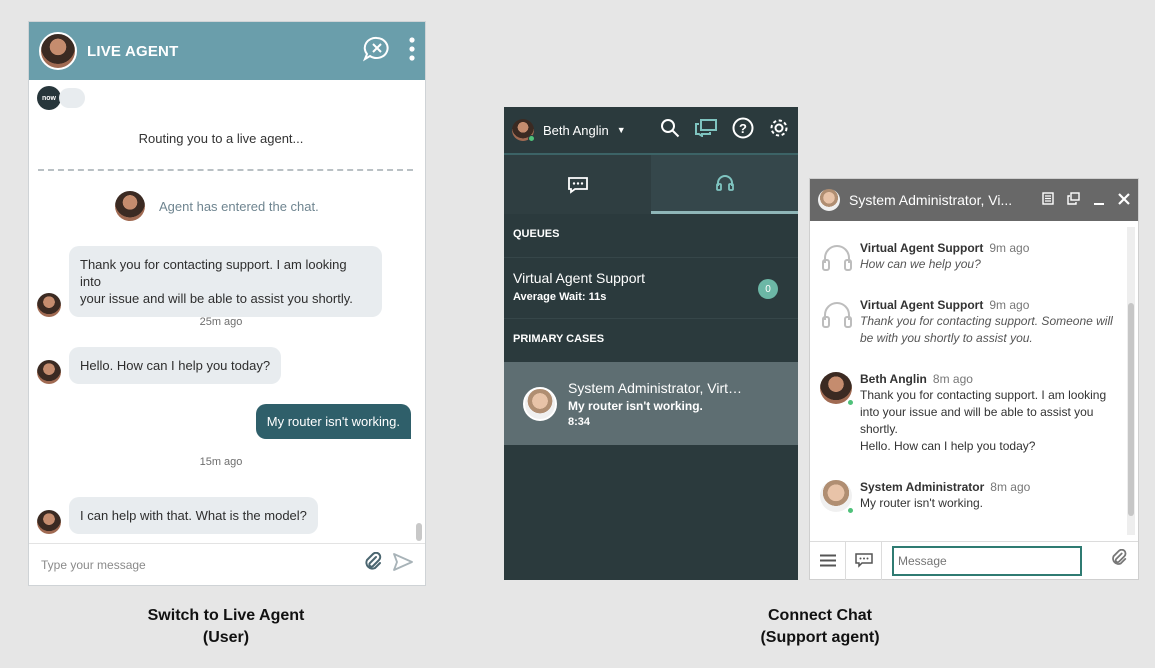 This screenshot has width=1155, height=668. Describe the element at coordinates (221, 462) in the screenshot. I see `message-time: 15m ago` at that location.